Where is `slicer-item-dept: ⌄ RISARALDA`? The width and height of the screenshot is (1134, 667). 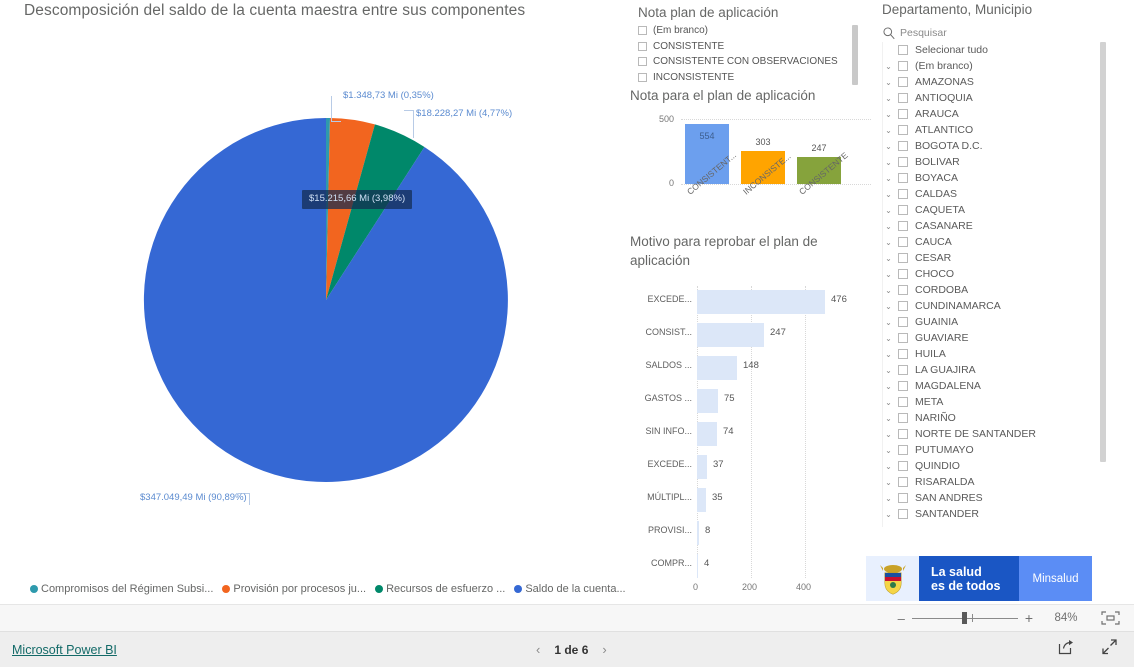 slicer-item-dept: ⌄ RISARALDA is located at coordinates (1005, 482).